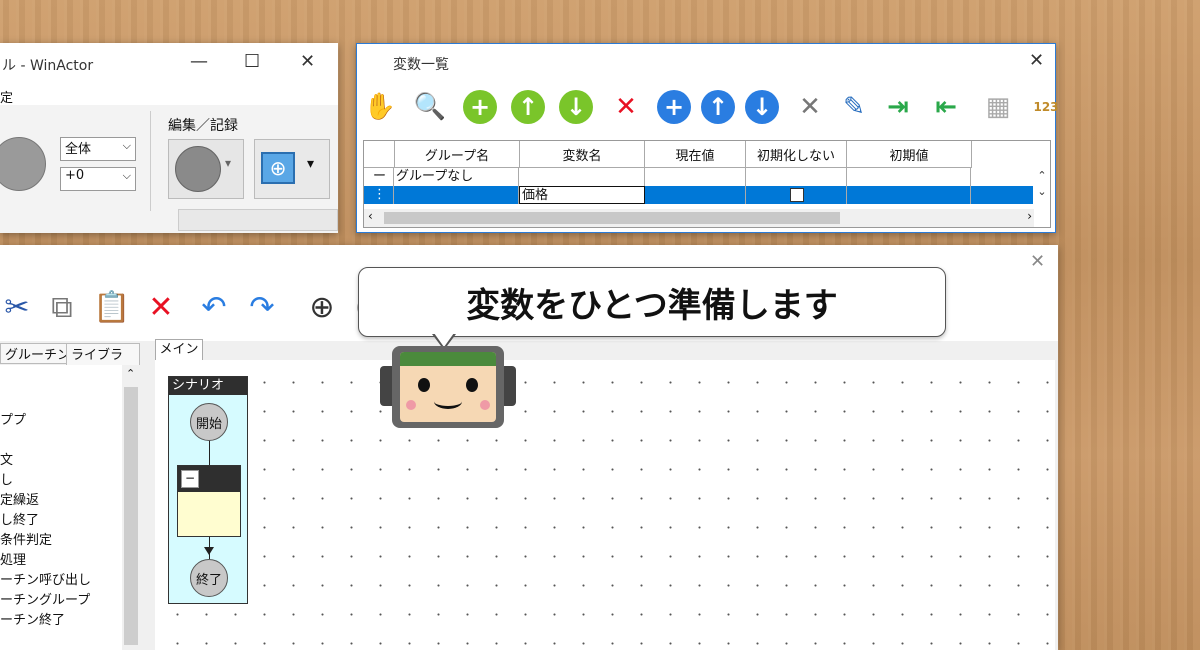  What do you see at coordinates (6, 478) in the screenshot?
I see `tree-item: し` at bounding box center [6, 478].